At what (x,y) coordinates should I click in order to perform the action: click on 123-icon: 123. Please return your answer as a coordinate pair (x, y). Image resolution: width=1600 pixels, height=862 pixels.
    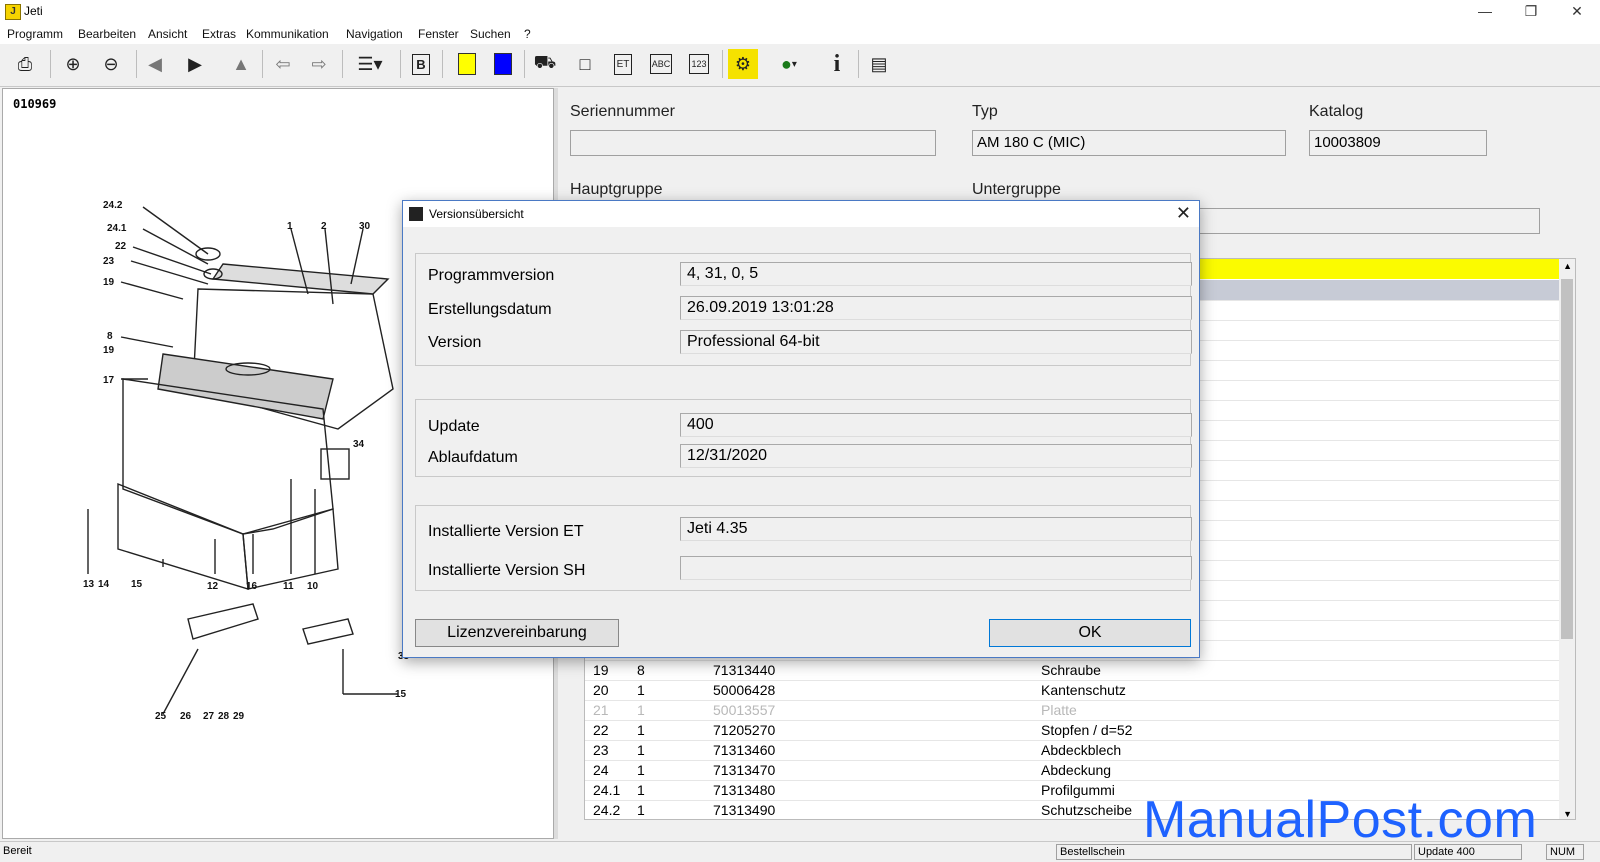
    Looking at the image, I should click on (699, 64).